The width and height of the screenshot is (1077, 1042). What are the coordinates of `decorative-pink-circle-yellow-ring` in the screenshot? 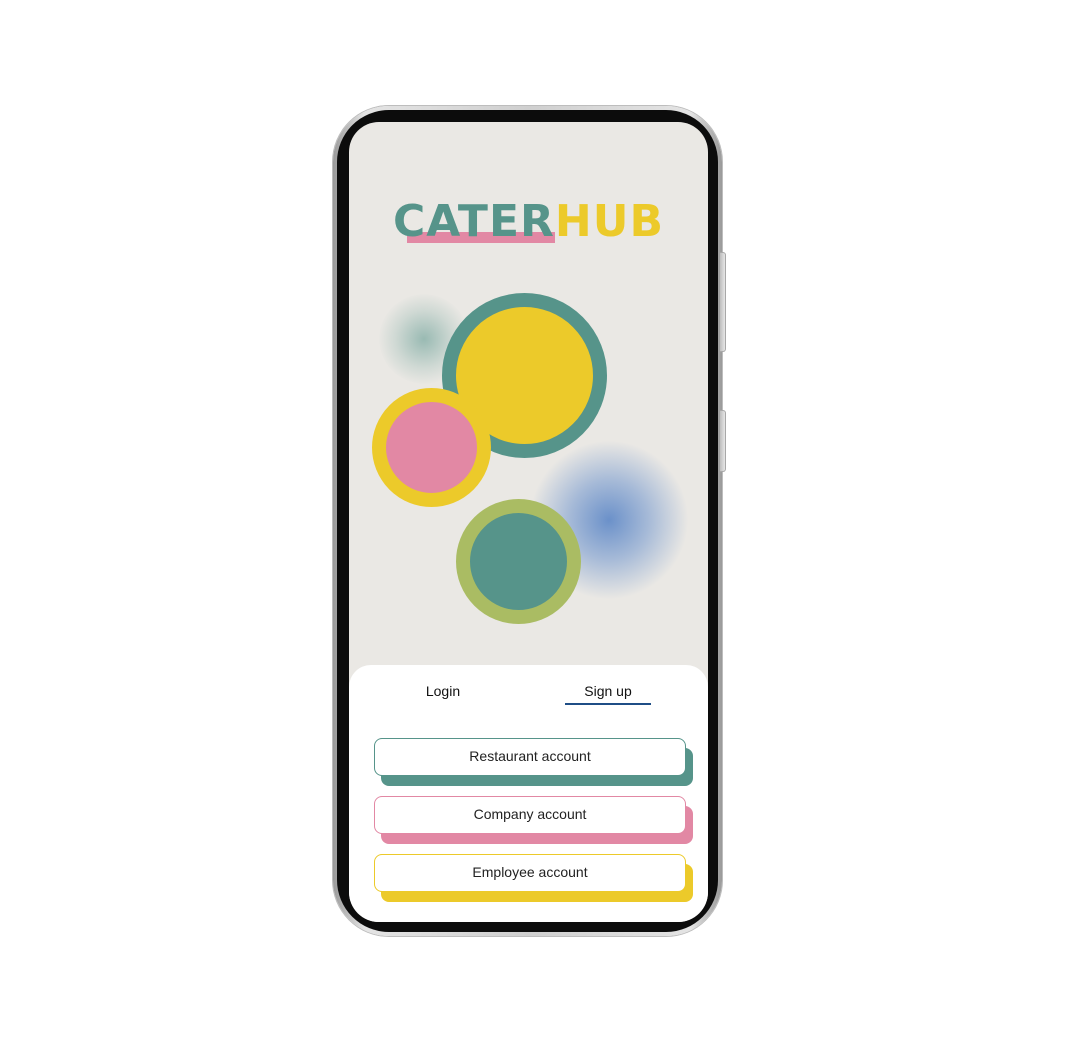 It's located at (431, 447).